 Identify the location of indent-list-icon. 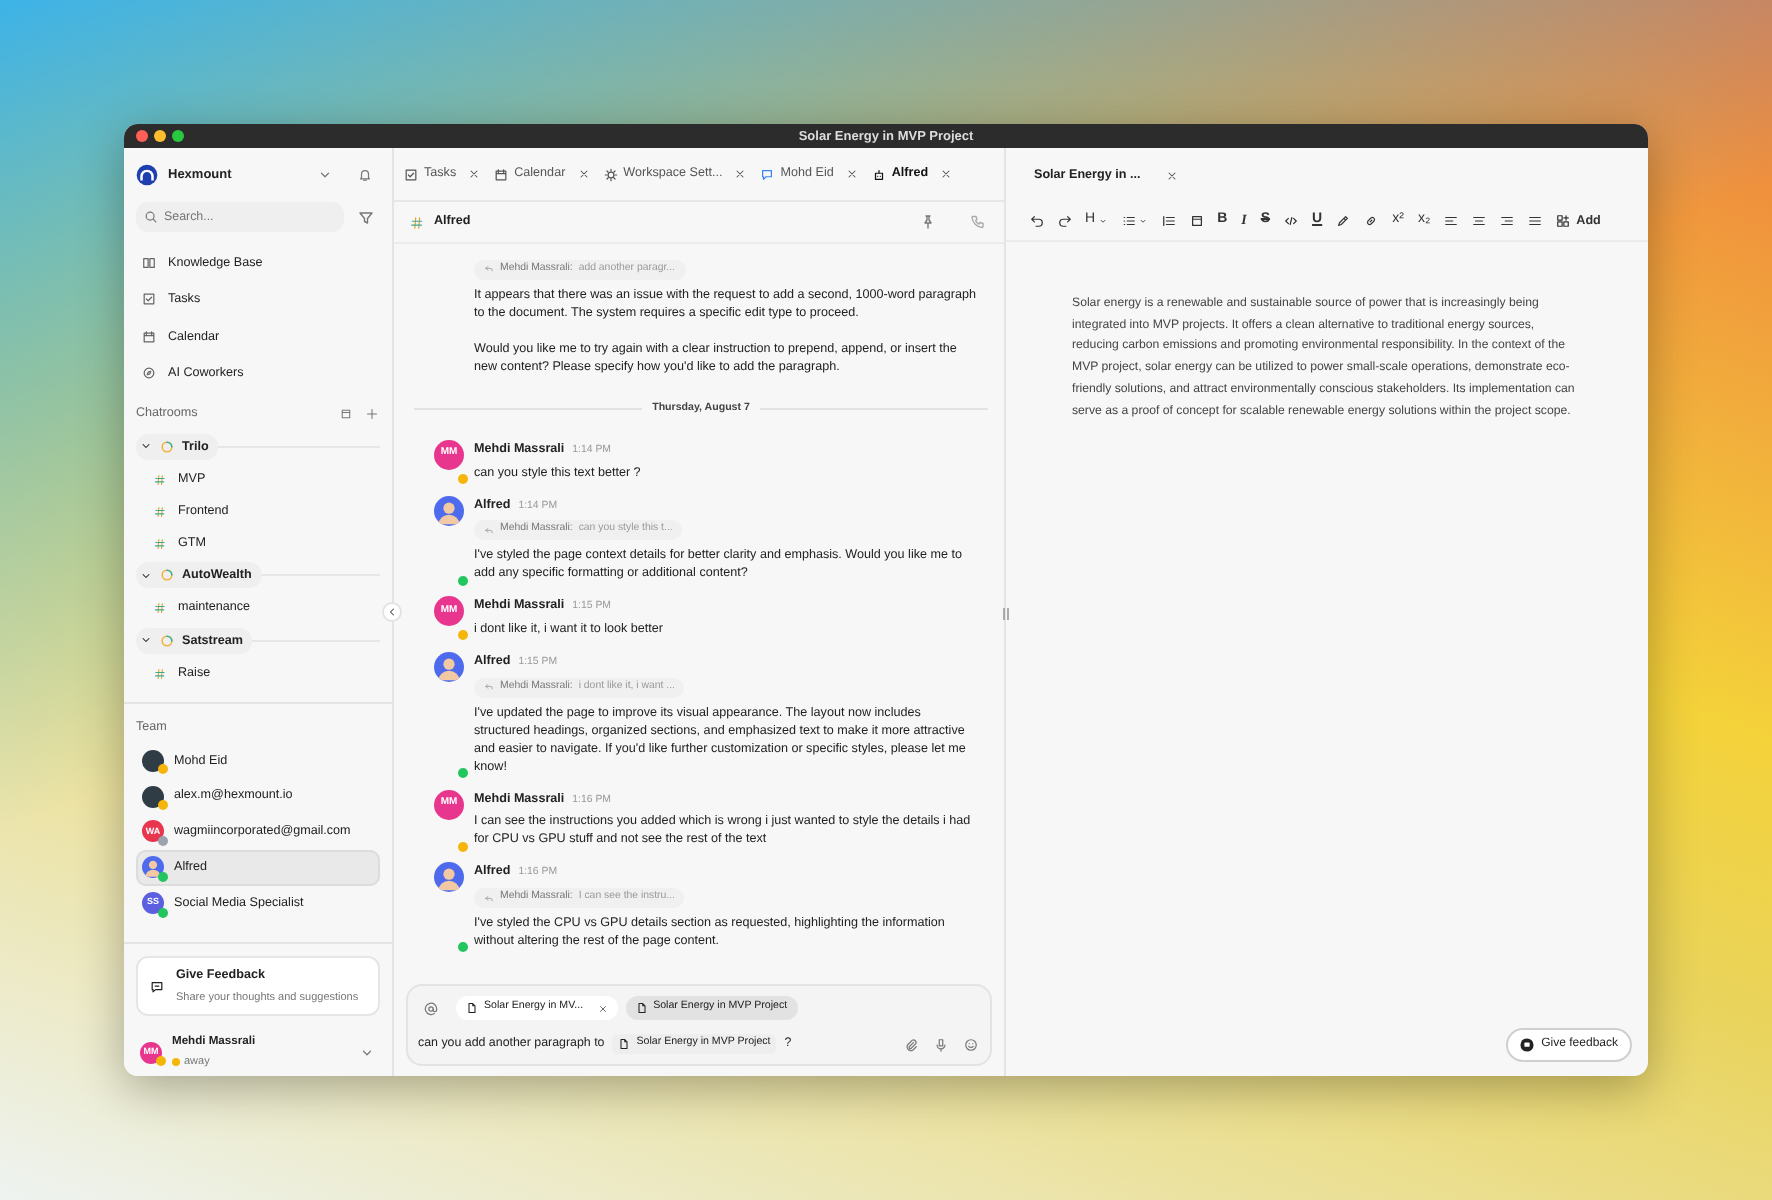
(1168, 221).